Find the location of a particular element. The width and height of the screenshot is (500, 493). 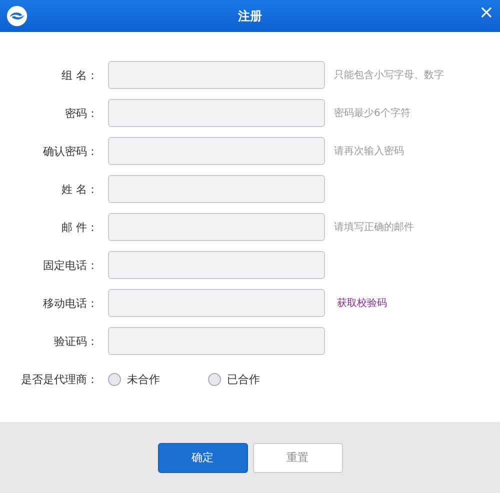

get-code-link: 获取校验码 is located at coordinates (362, 303).